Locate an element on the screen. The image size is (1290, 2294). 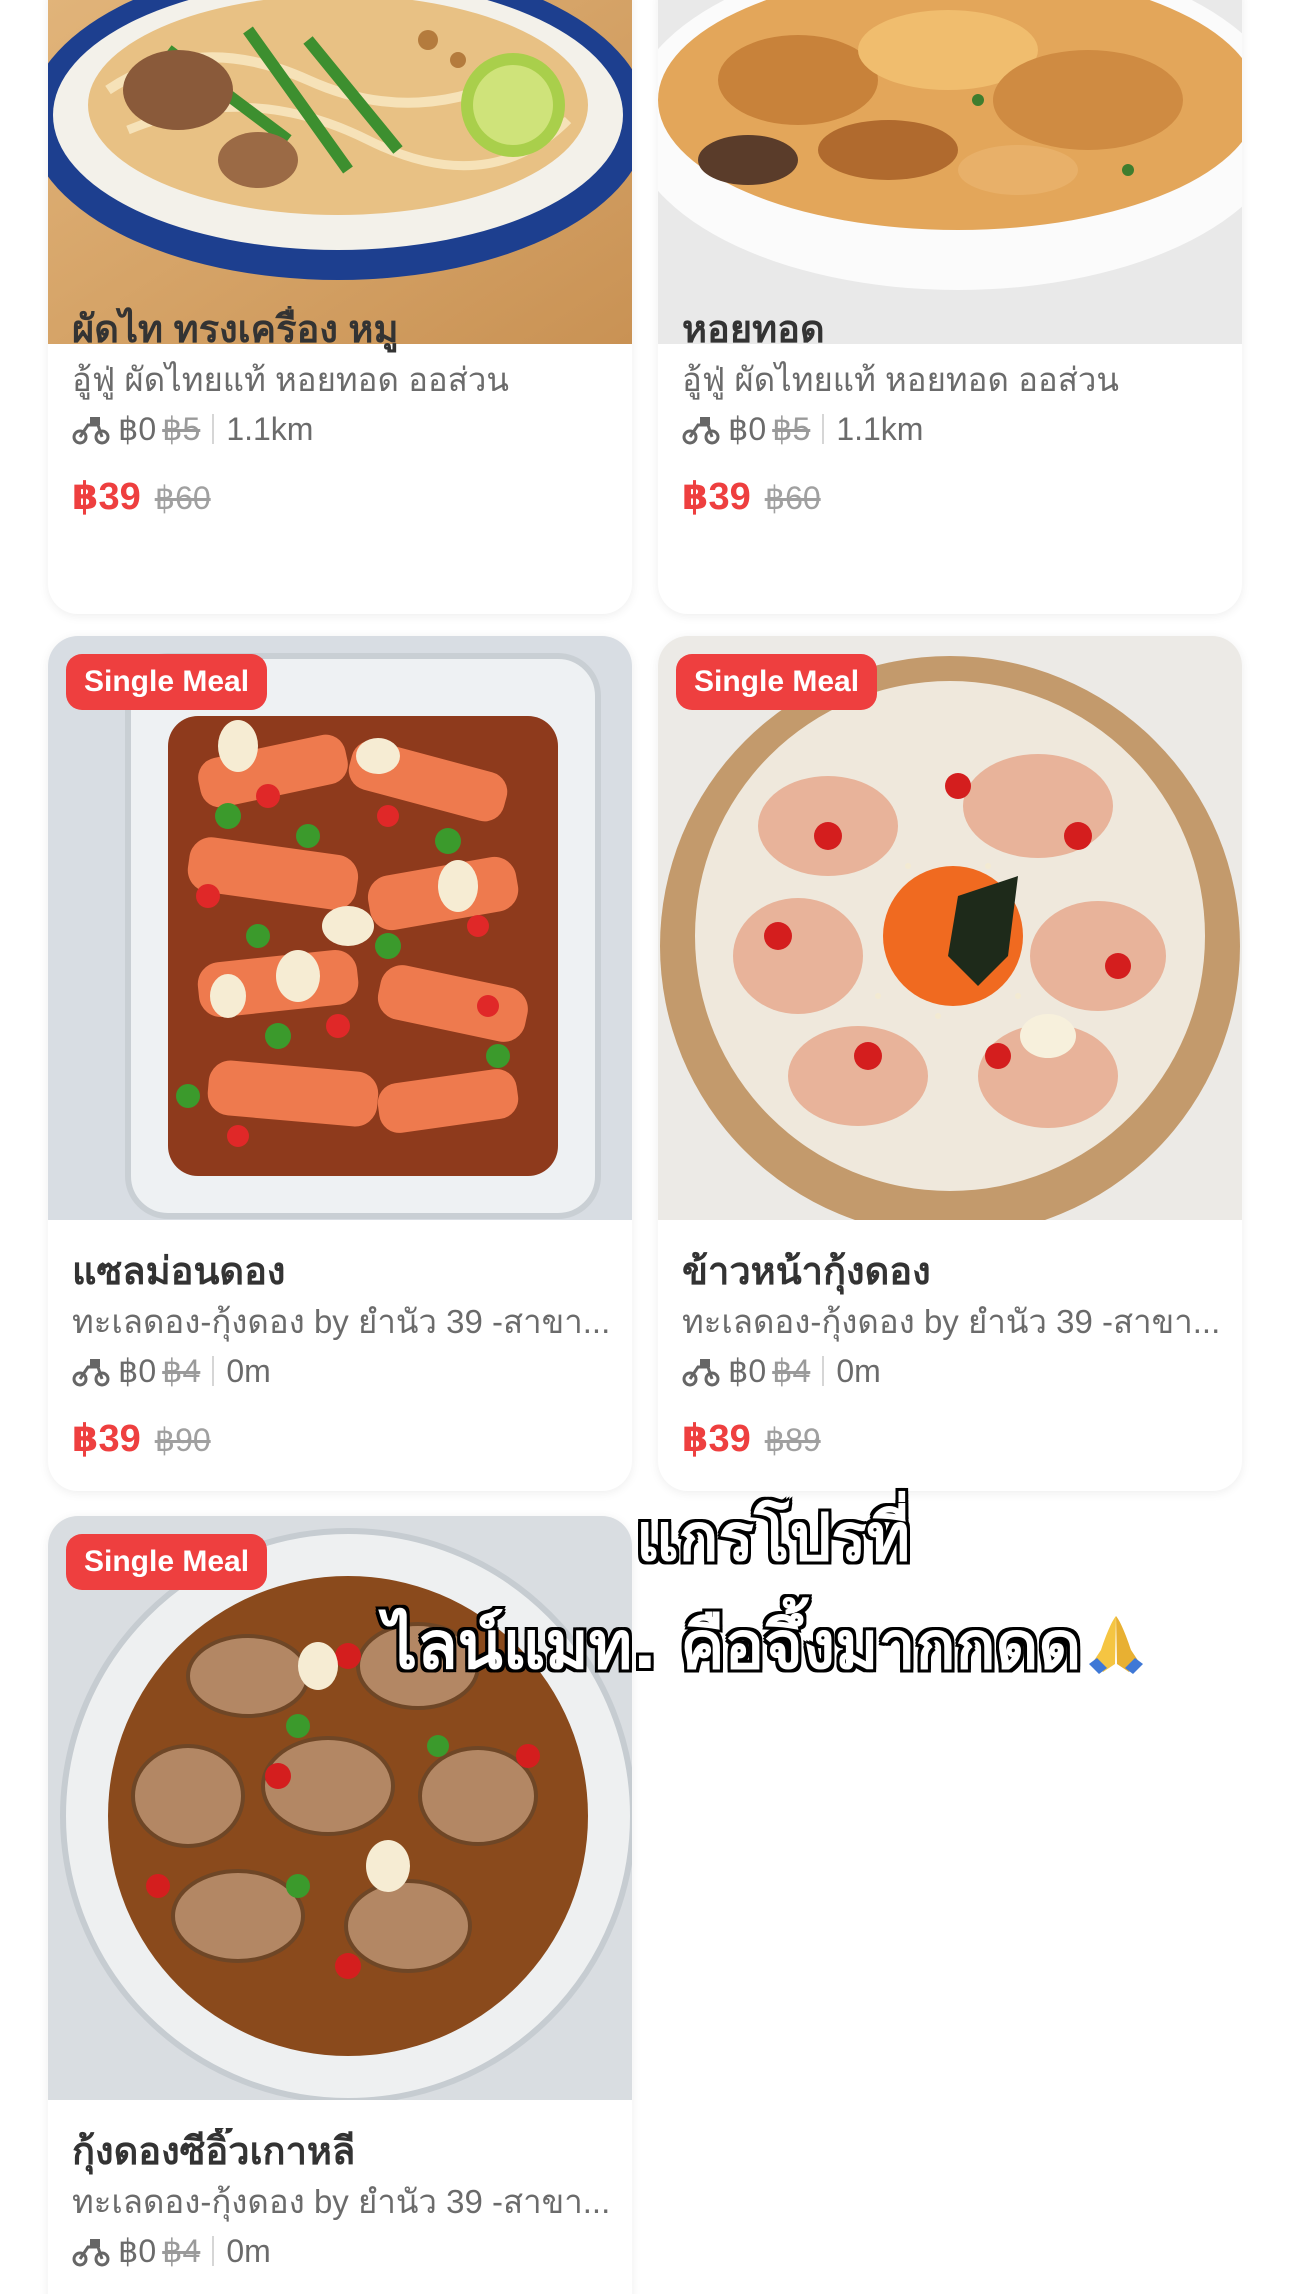
product-name: ผัดไท ทรงเครื่อง หมู is located at coordinates (235, 330).